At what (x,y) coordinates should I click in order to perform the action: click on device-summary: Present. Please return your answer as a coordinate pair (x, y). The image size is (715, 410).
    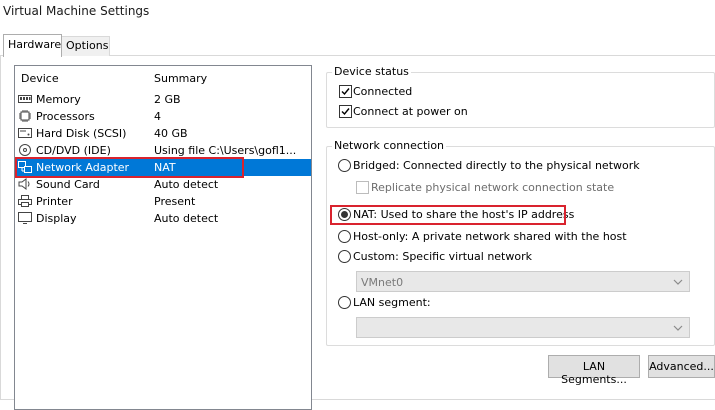
    Looking at the image, I should click on (175, 201).